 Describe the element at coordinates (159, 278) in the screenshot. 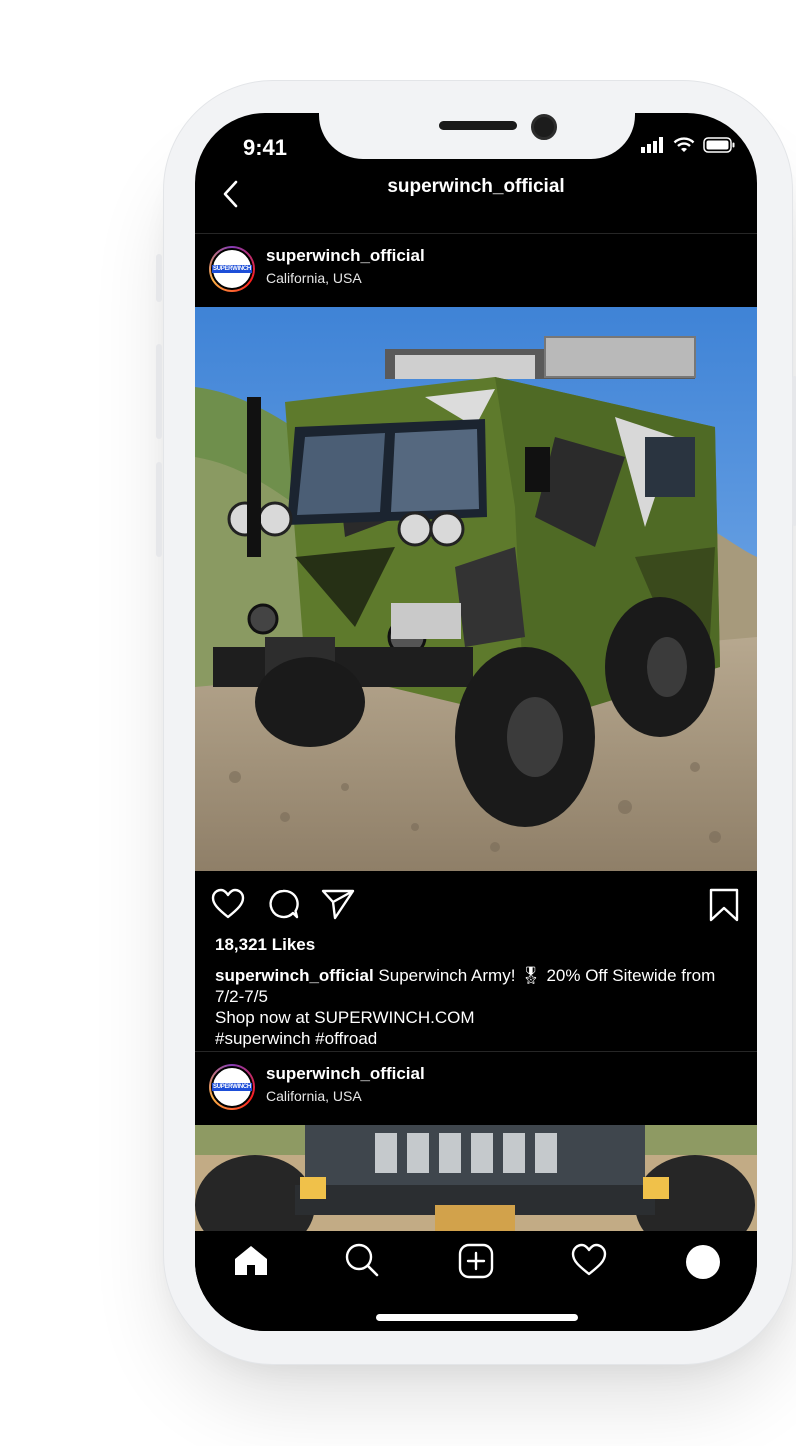

I see `mute-switch` at that location.